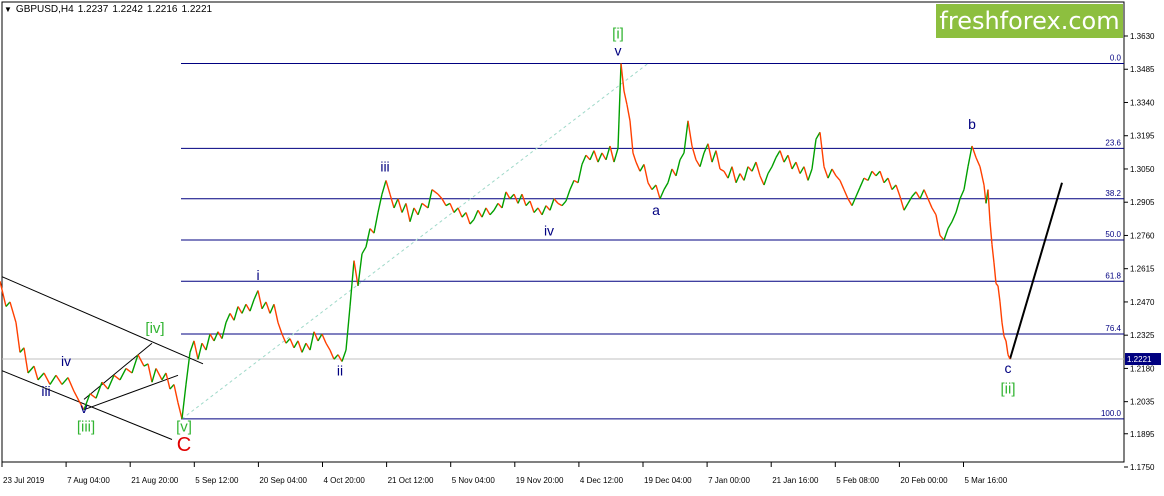 This screenshot has width=1164, height=496. Describe the element at coordinates (1142, 169) in the screenshot. I see `y-tick-label: 1.3050` at that location.